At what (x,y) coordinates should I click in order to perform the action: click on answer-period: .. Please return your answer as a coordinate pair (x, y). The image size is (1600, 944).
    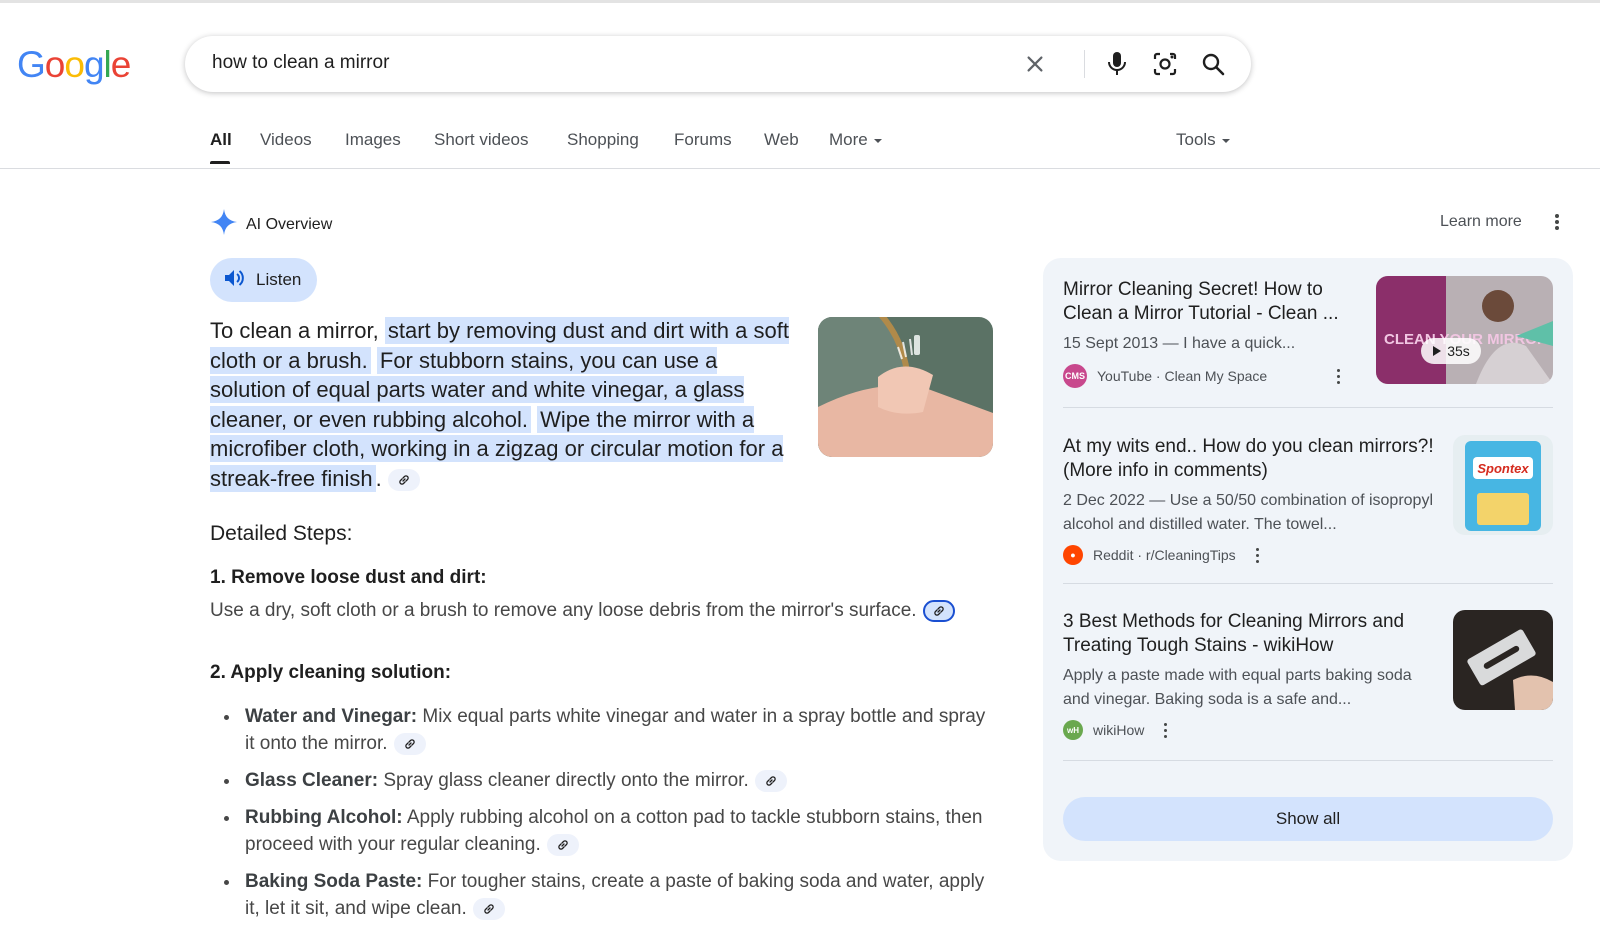
    Looking at the image, I should click on (378, 478).